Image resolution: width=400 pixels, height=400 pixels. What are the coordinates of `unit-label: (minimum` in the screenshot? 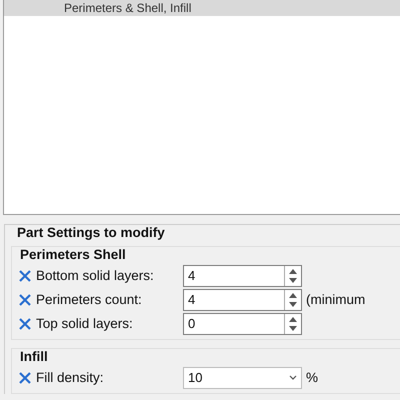 It's located at (336, 299).